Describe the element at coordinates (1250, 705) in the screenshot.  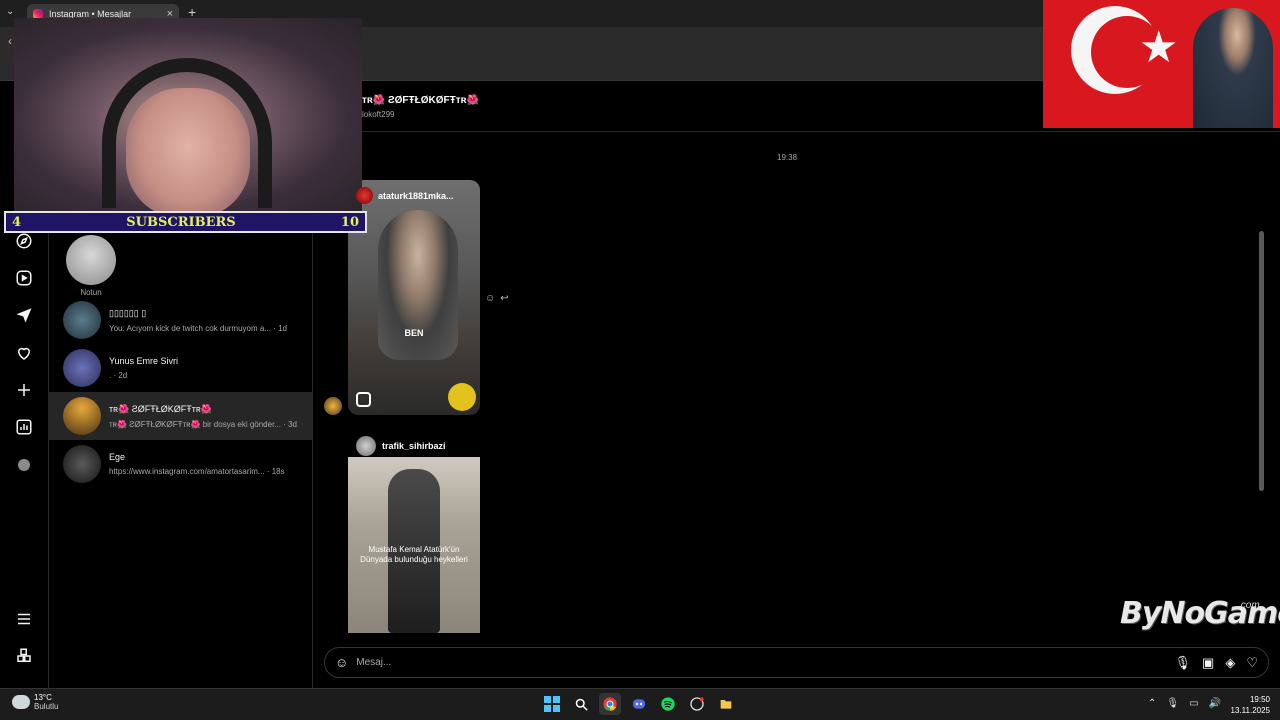
I see `system-clock: 19:50 13.11.2025` at that location.